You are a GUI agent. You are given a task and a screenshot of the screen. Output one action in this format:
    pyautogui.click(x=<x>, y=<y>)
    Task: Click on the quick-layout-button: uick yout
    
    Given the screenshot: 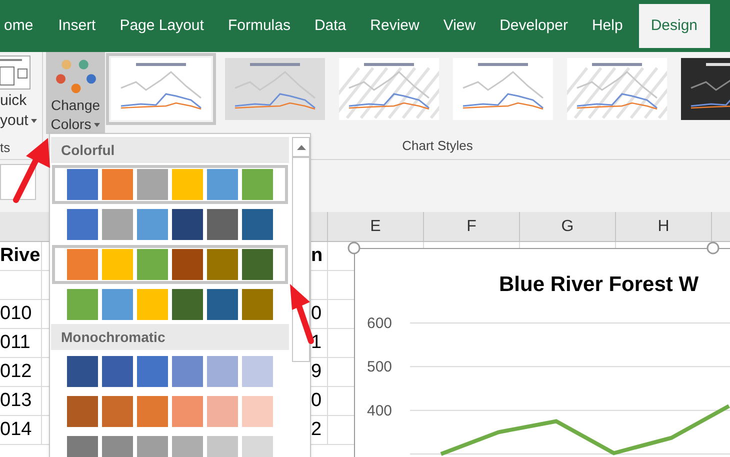 What is the action you would take?
    pyautogui.click(x=21, y=93)
    